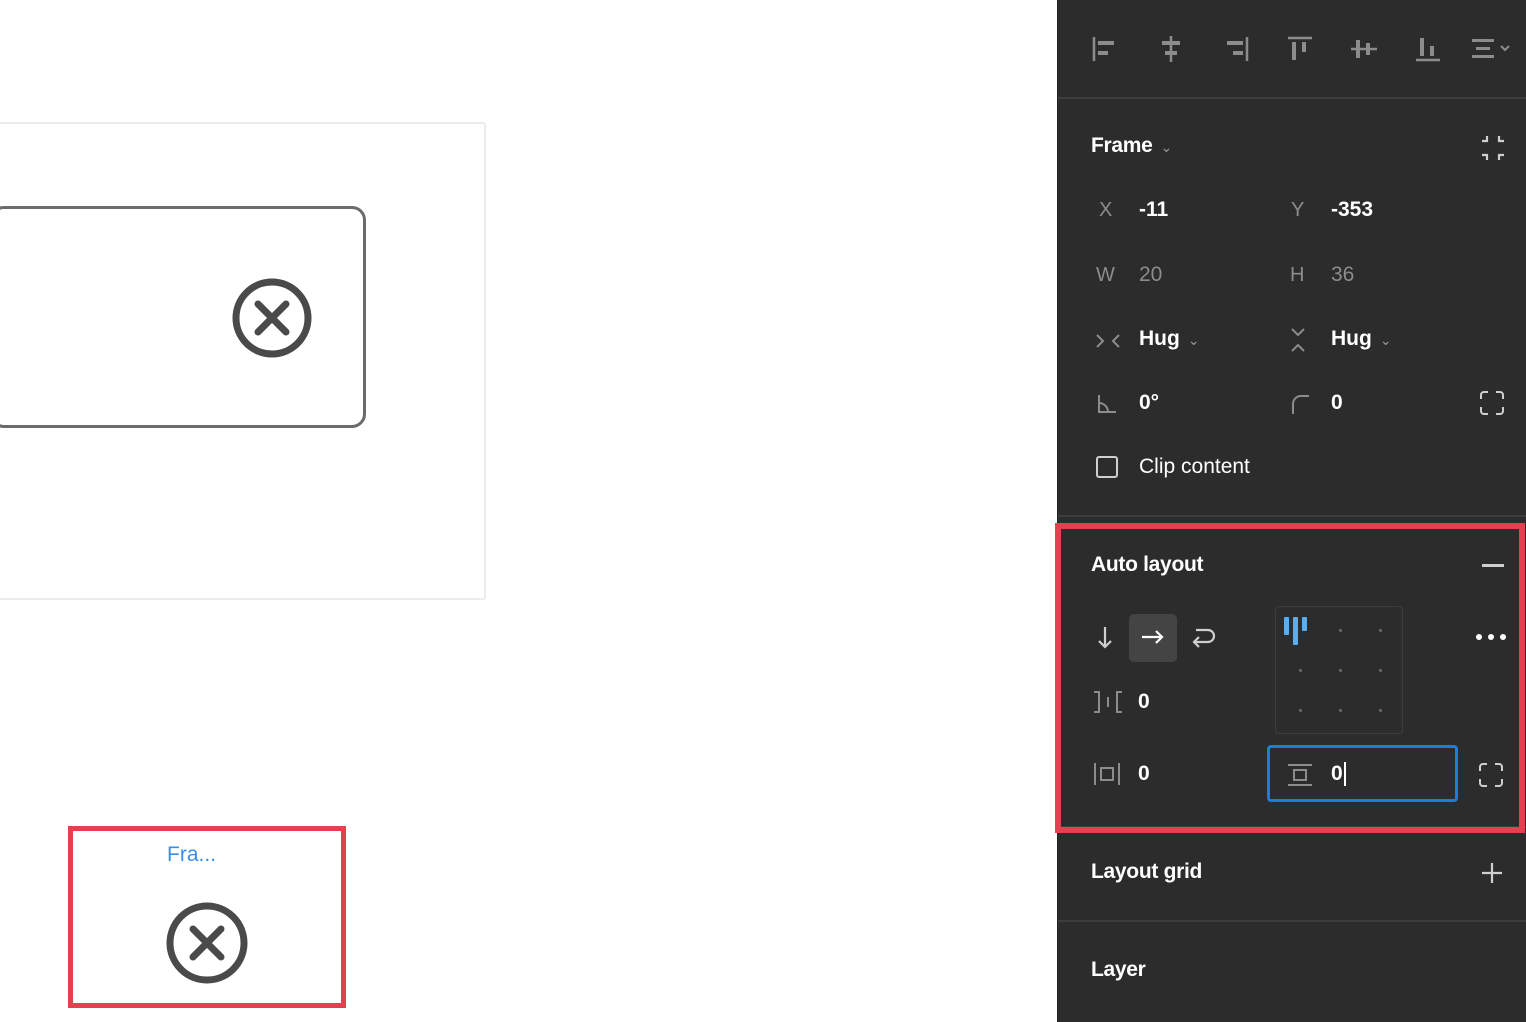  I want to click on clip-content-label: Clip content, so click(1194, 467).